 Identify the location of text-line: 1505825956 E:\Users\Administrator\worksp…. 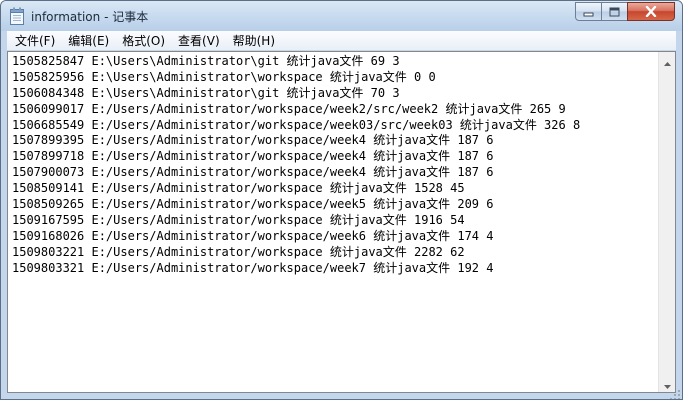
(224, 76).